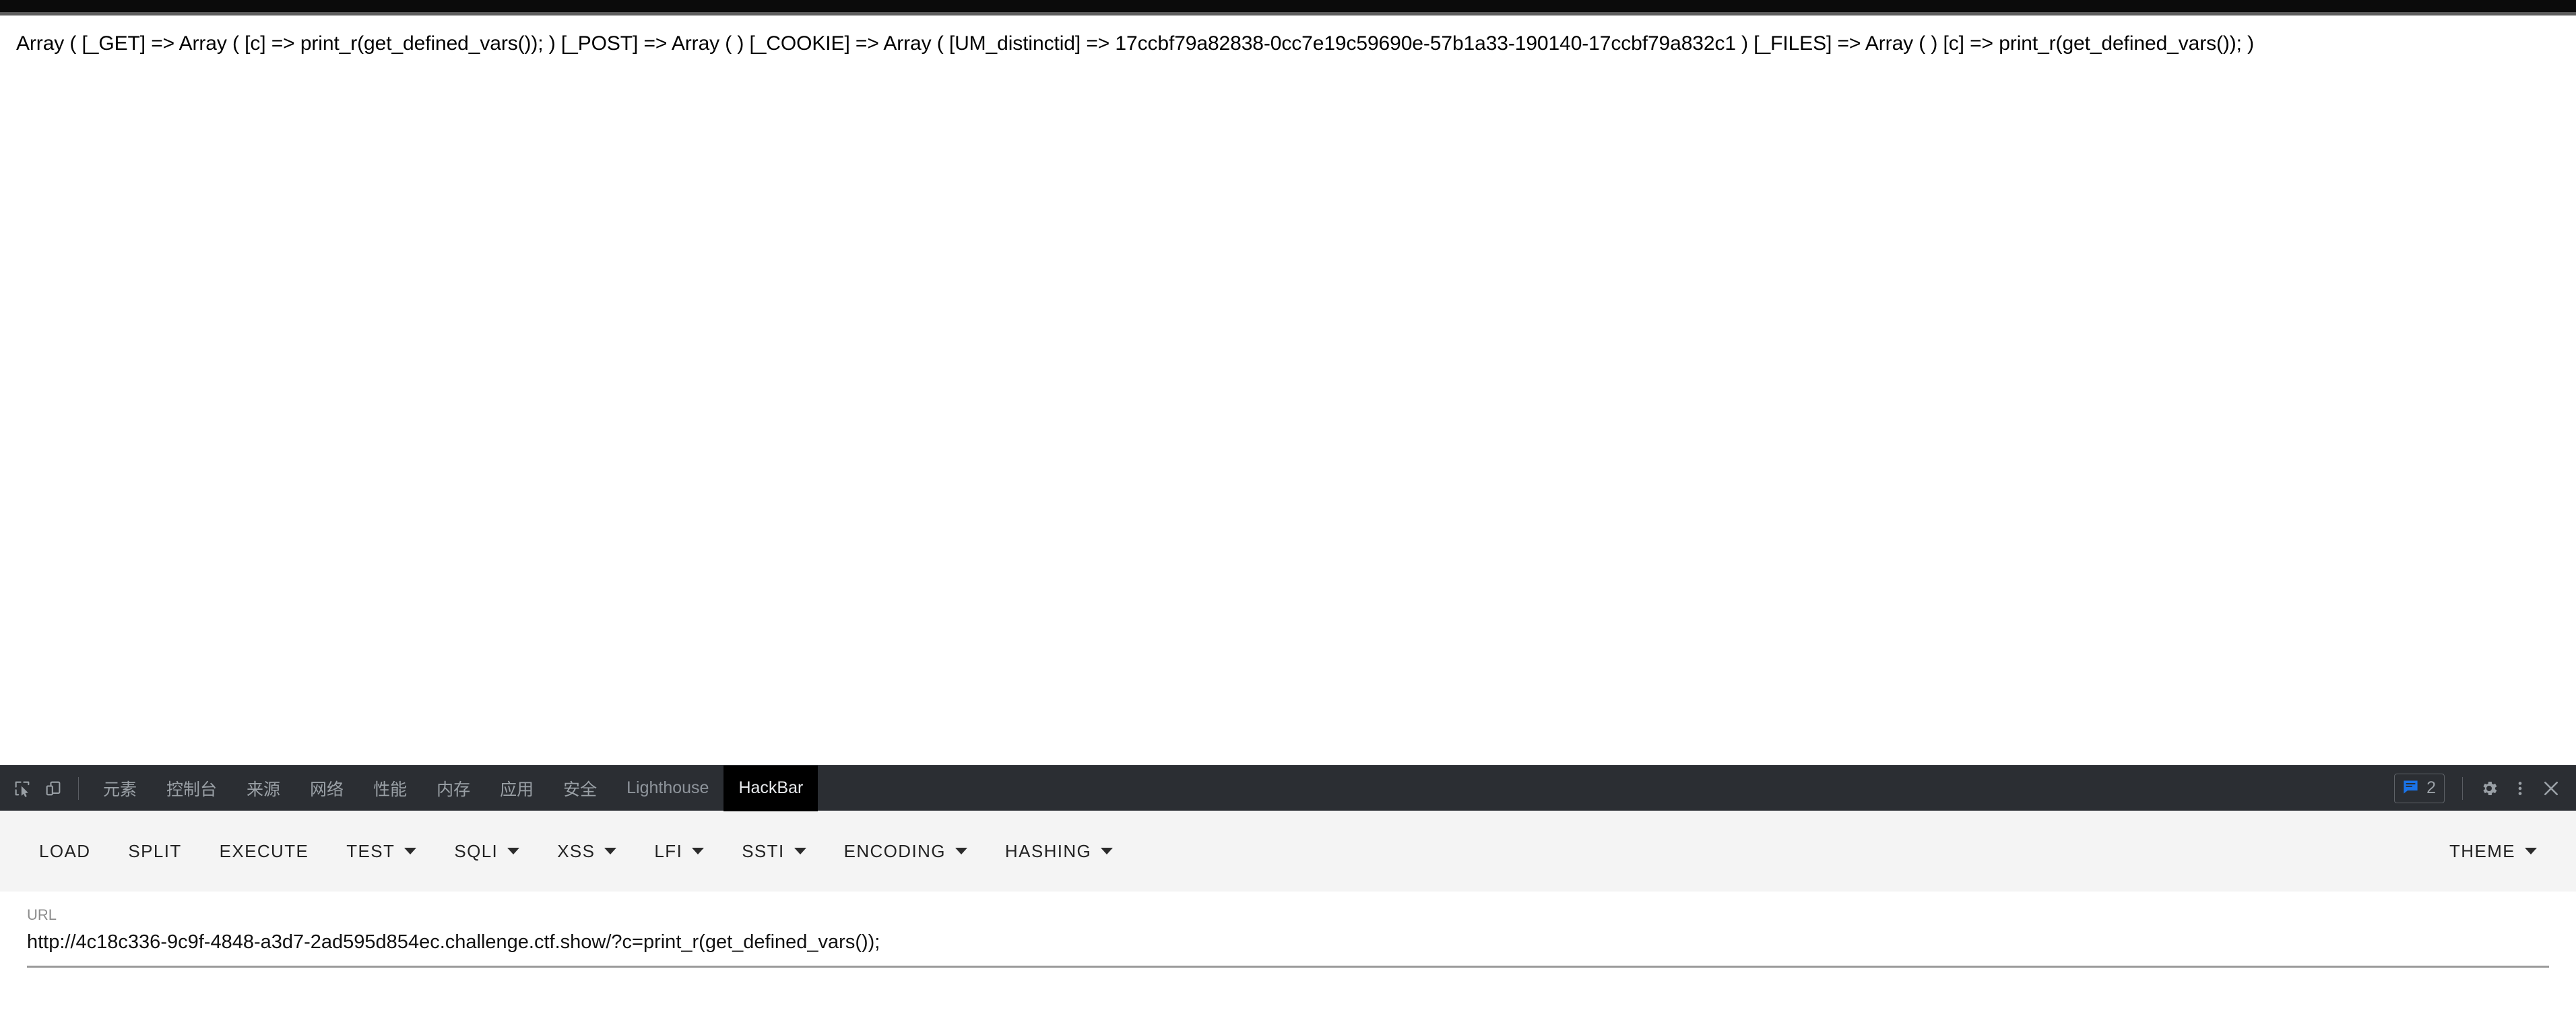 The height and width of the screenshot is (1029, 2576). Describe the element at coordinates (326, 788) in the screenshot. I see `tab-network: 网络` at that location.